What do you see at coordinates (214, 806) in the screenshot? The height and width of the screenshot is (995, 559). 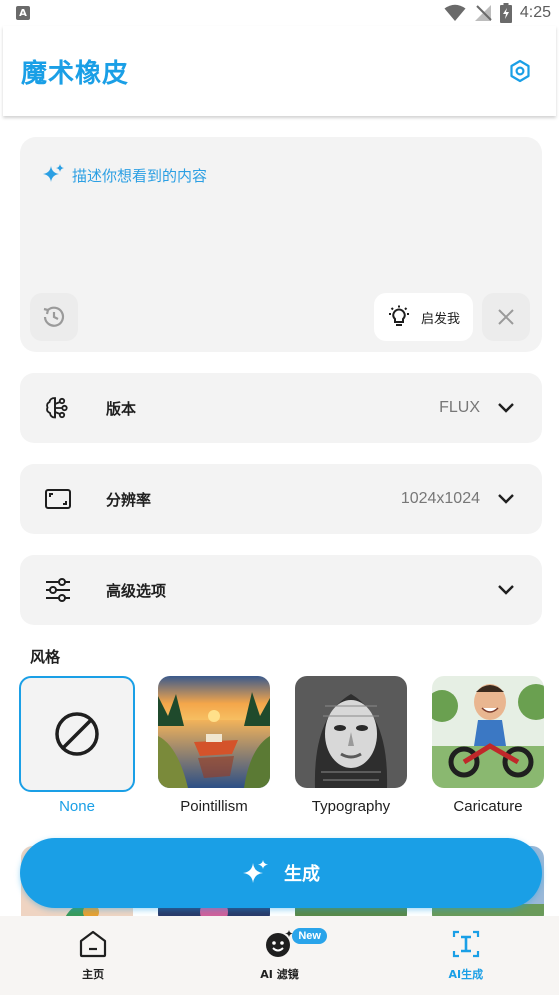 I see `style-name: Pointillism` at bounding box center [214, 806].